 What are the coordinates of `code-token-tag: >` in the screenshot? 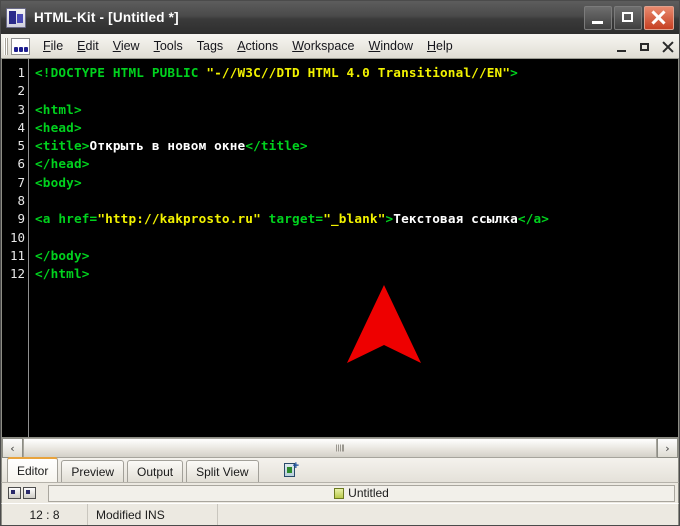 It's located at (514, 72).